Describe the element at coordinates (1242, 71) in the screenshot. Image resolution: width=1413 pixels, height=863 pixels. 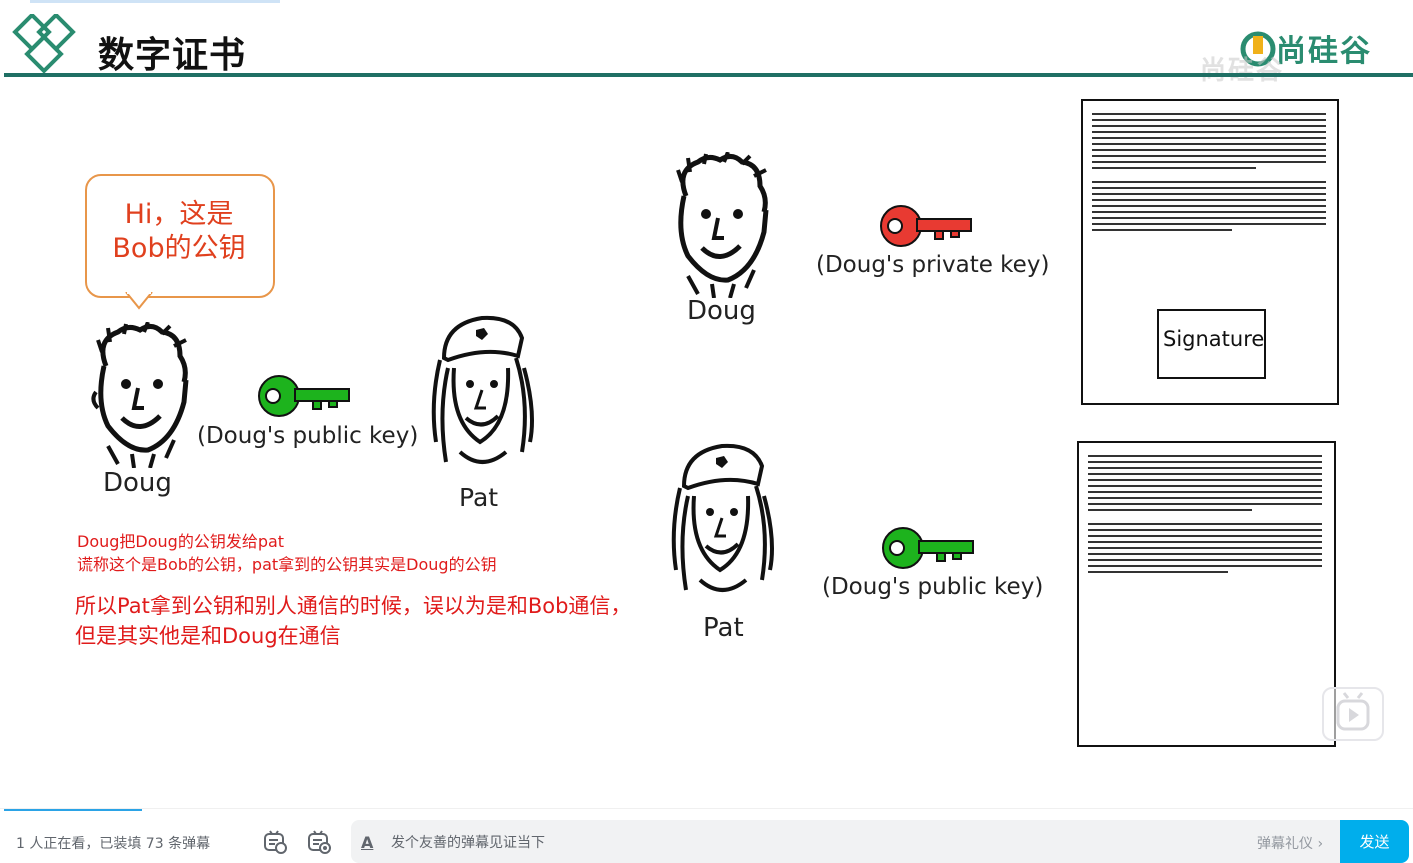
I see `watermark: 尚硅谷` at that location.